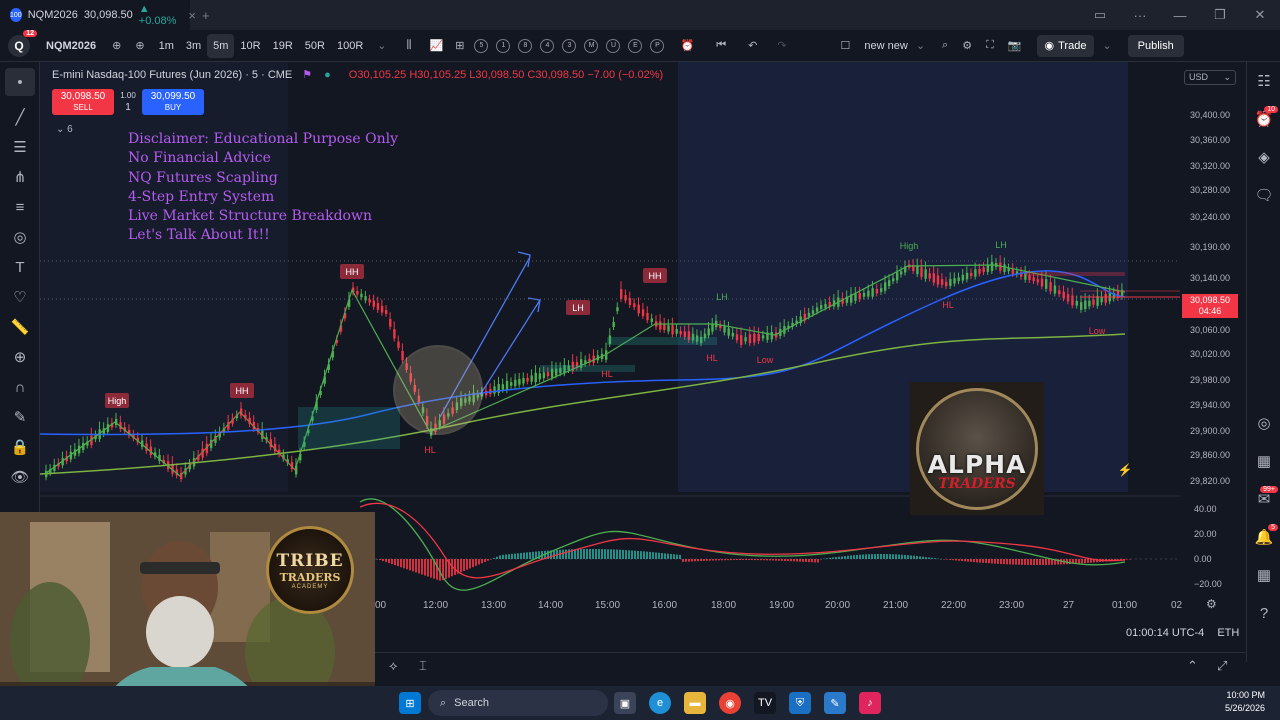  What do you see at coordinates (1065, 45) in the screenshot?
I see `trade-button: ◉ Trade` at bounding box center [1065, 45].